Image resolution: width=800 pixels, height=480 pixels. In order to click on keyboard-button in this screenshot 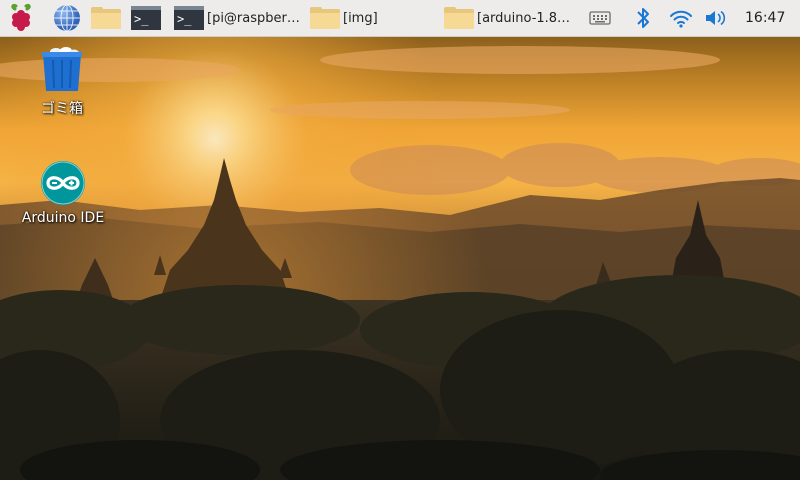, I will do `click(600, 18)`.